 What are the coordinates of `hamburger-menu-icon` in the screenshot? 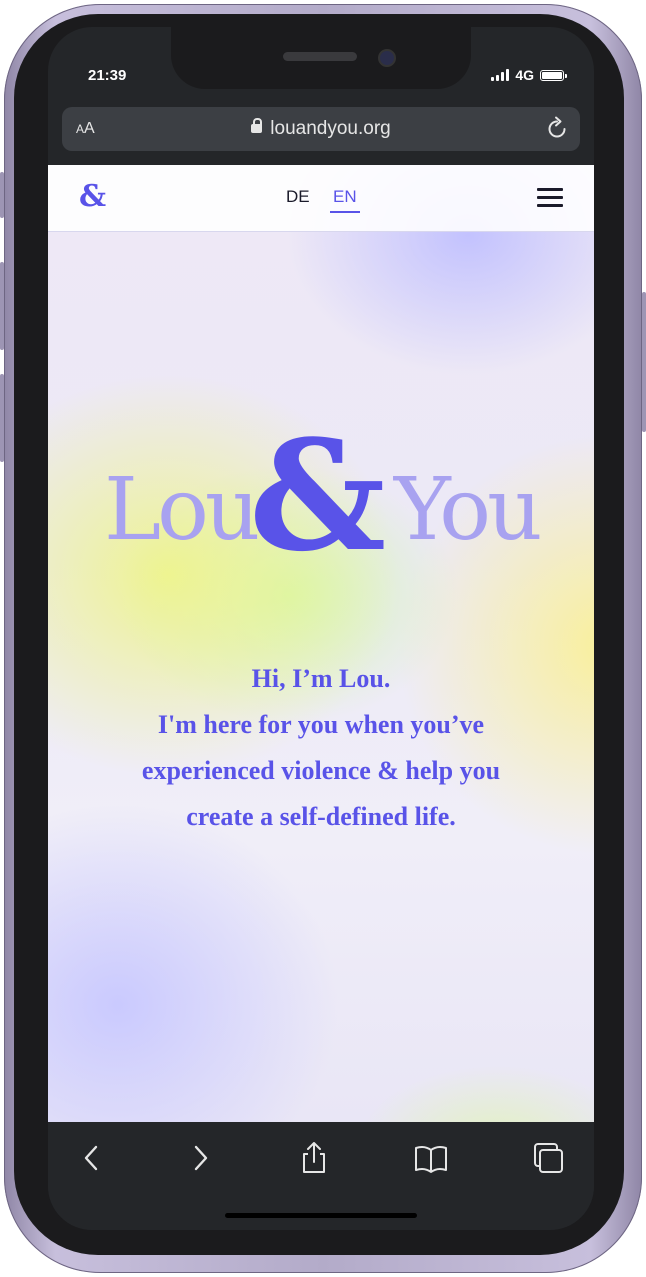 It's located at (550, 198).